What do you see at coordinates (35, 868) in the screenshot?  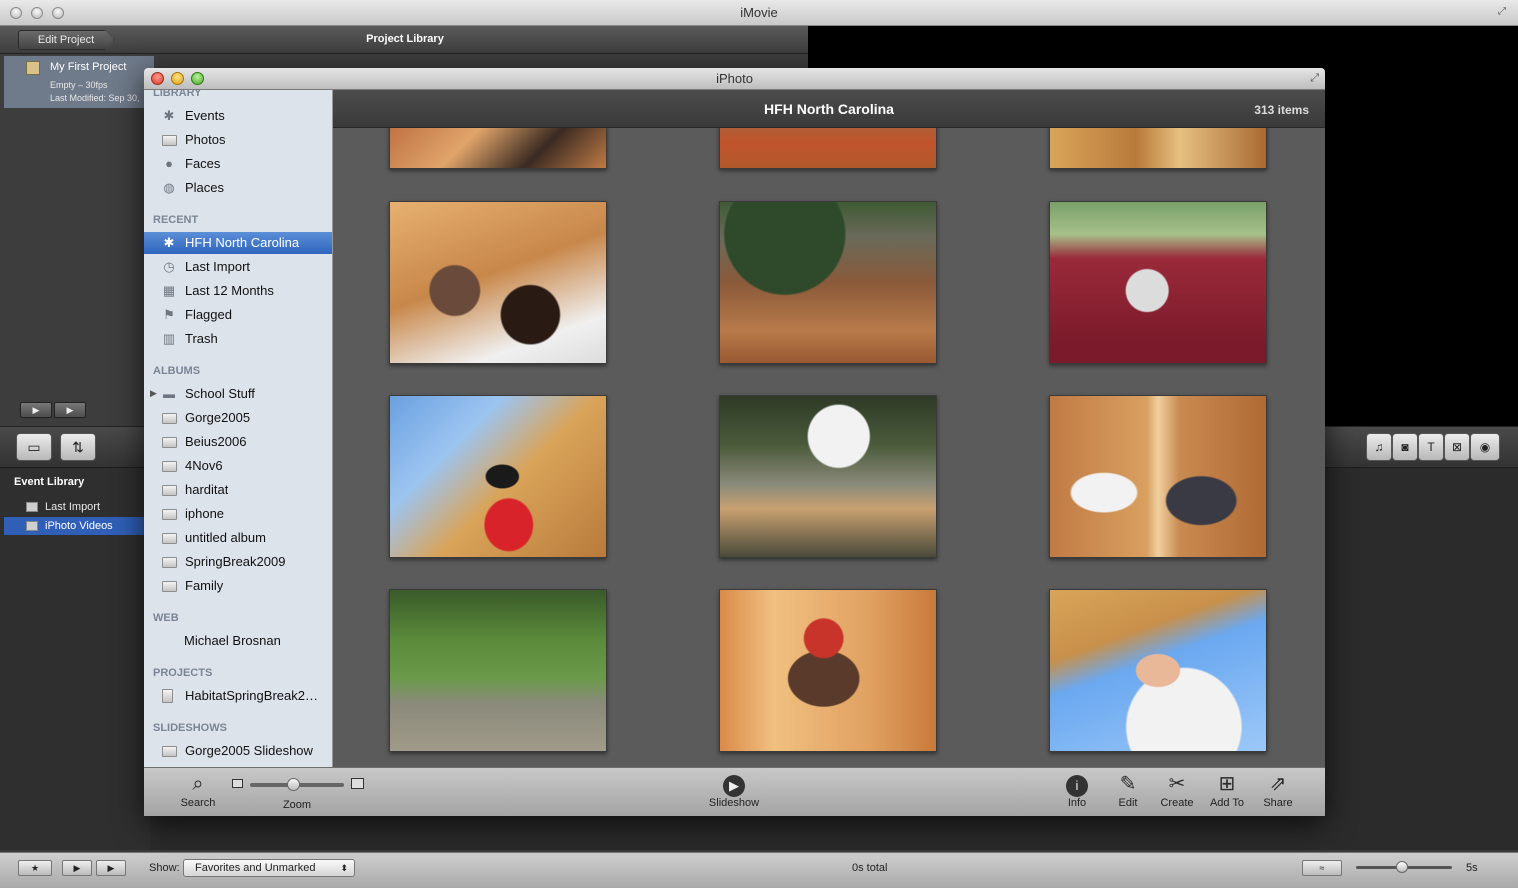 I see `star-icon: ★` at bounding box center [35, 868].